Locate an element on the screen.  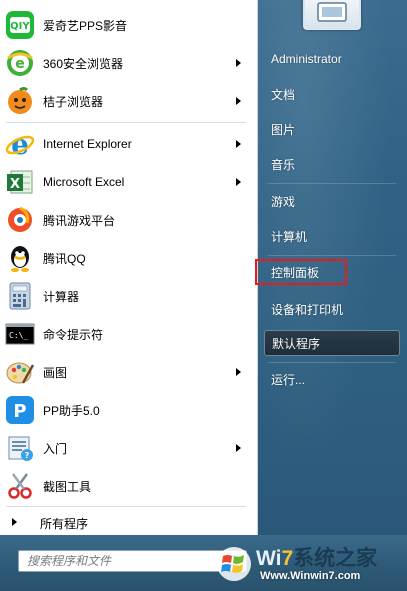
program-label: 入门 is located at coordinates (55, 448).